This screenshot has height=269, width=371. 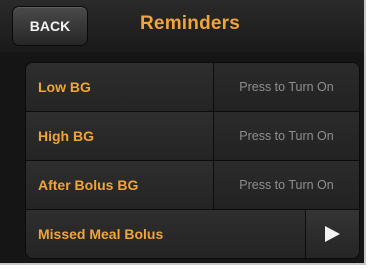 I want to click on missed-meal-bolus-open-button, so click(x=332, y=234).